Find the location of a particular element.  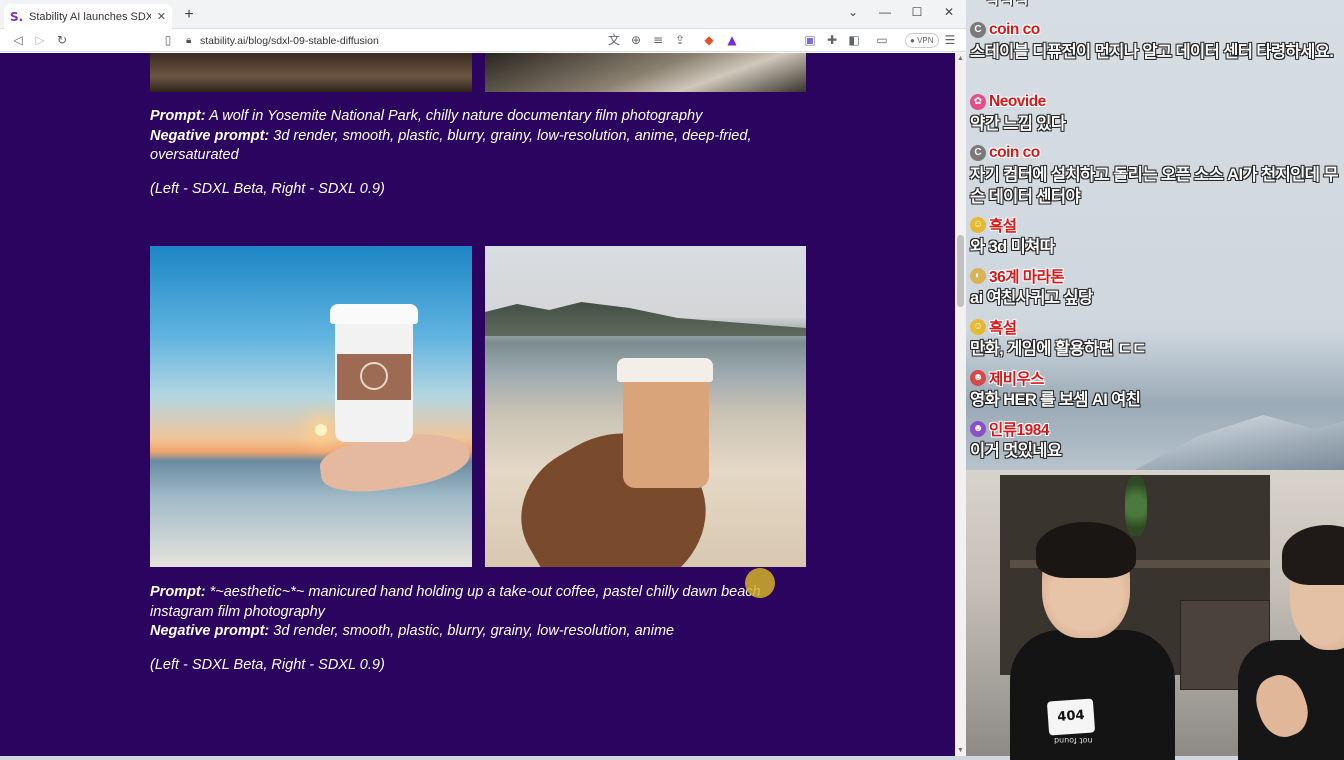

scroll-up-icon: ▲ is located at coordinates (960, 58).